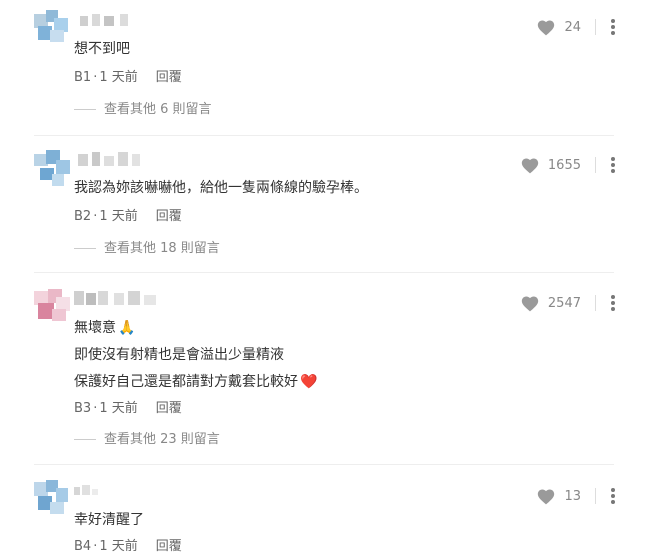  Describe the element at coordinates (162, 439) in the screenshot. I see `view-more-replies-label: 查看其他 23 則留言` at that location.